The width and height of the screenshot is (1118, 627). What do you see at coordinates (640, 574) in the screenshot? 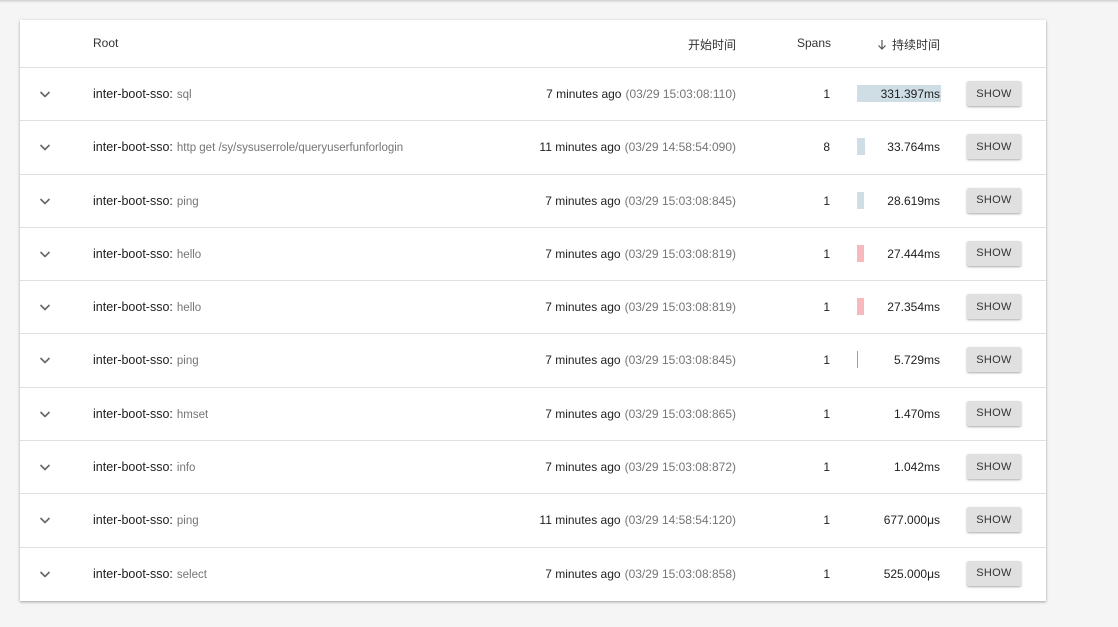
I see `start-time: 7 minutes ago(03/29 15:03:08:858)` at bounding box center [640, 574].